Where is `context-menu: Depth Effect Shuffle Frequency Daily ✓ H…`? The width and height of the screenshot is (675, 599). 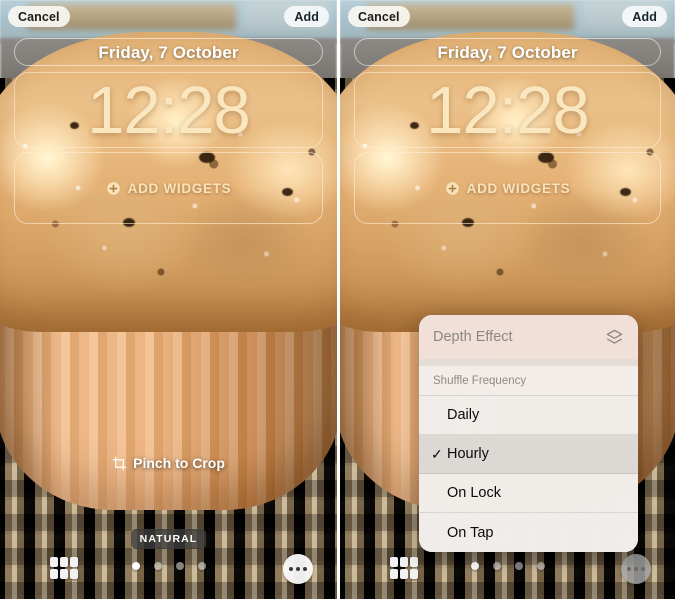
context-menu: Depth Effect Shuffle Frequency Daily ✓ H… is located at coordinates (528, 433).